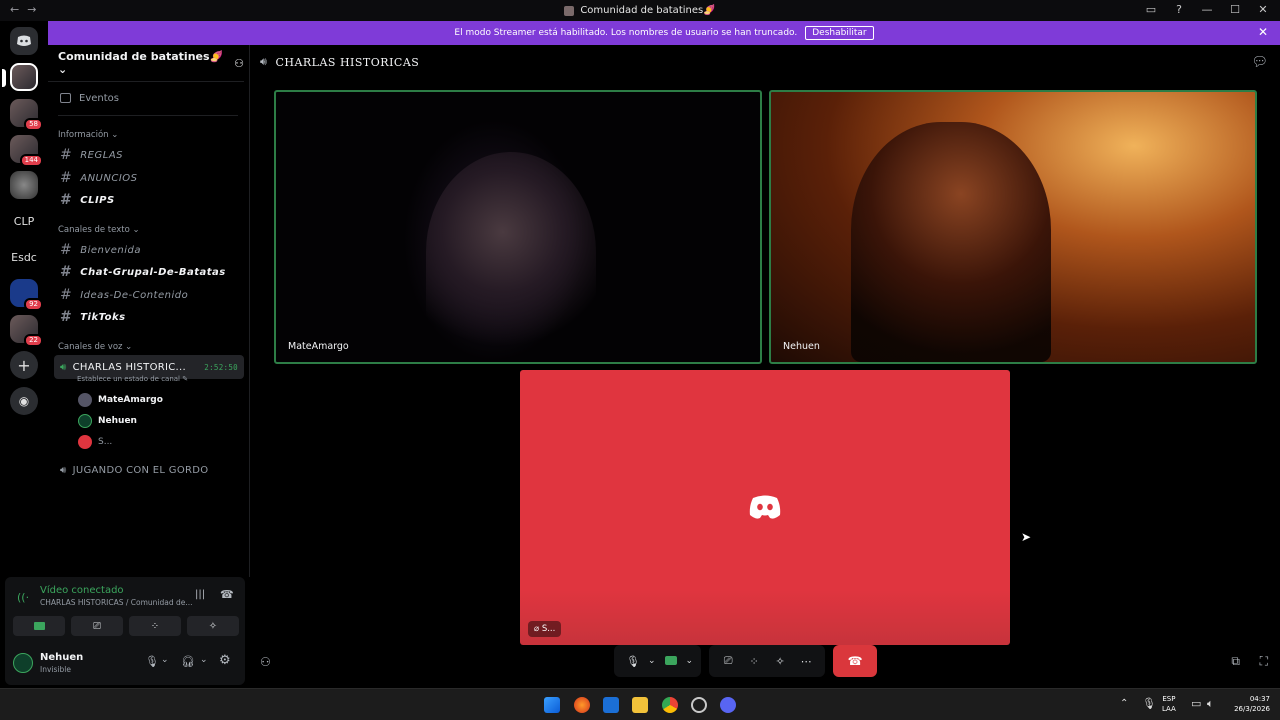 The image size is (1280, 720). I want to click on video-tile: Nehuen, so click(1013, 227).